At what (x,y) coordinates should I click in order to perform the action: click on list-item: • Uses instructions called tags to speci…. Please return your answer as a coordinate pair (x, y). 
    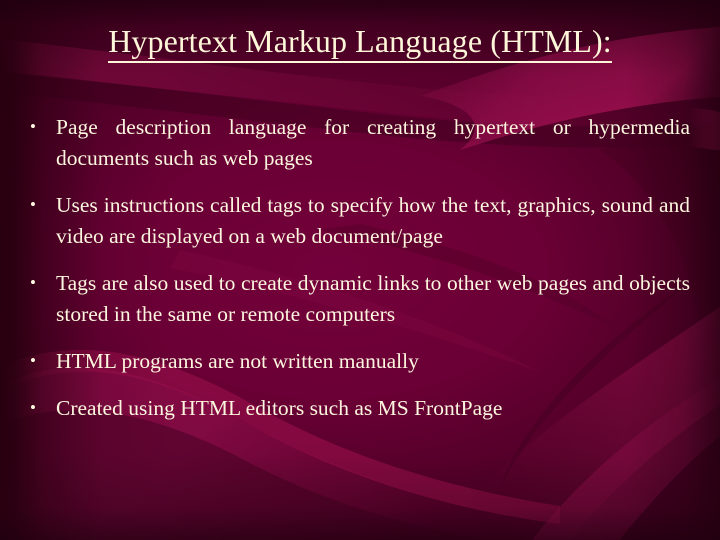
    Looking at the image, I should click on (360, 221).